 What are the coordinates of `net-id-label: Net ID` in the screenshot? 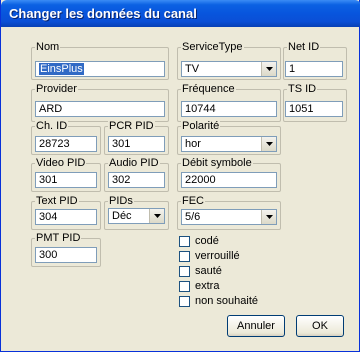 It's located at (304, 47).